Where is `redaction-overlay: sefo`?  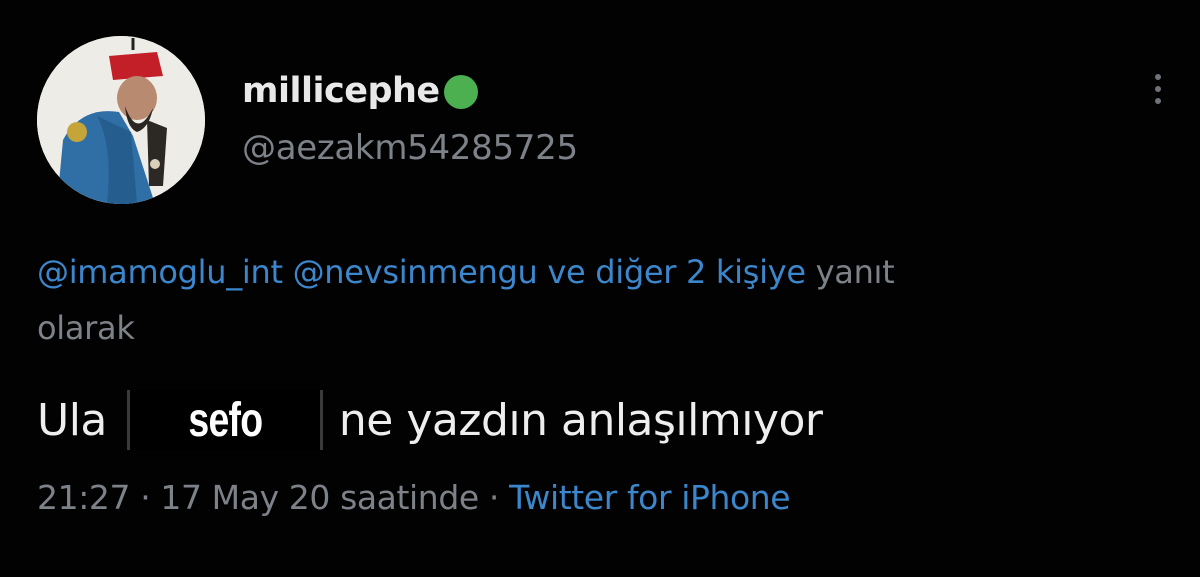 redaction-overlay: sefo is located at coordinates (224, 420).